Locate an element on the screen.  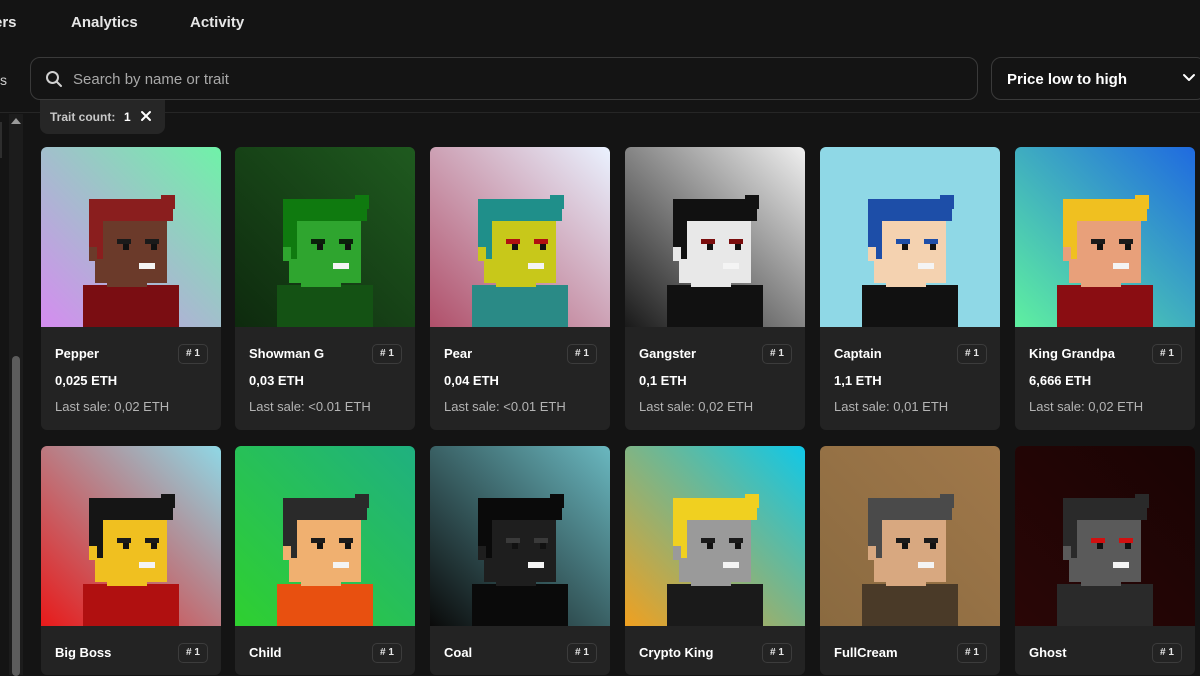
nft-card: Big Boss # 1 is located at coordinates (131, 560).